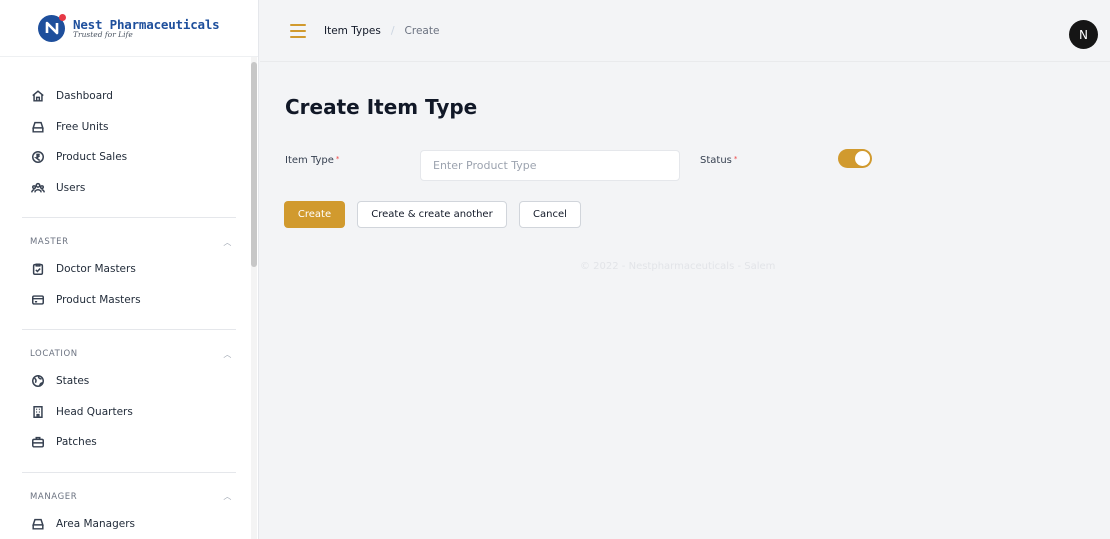 This screenshot has height=539, width=1110. I want to click on topbar: Item Types / Create N, so click(685, 31).